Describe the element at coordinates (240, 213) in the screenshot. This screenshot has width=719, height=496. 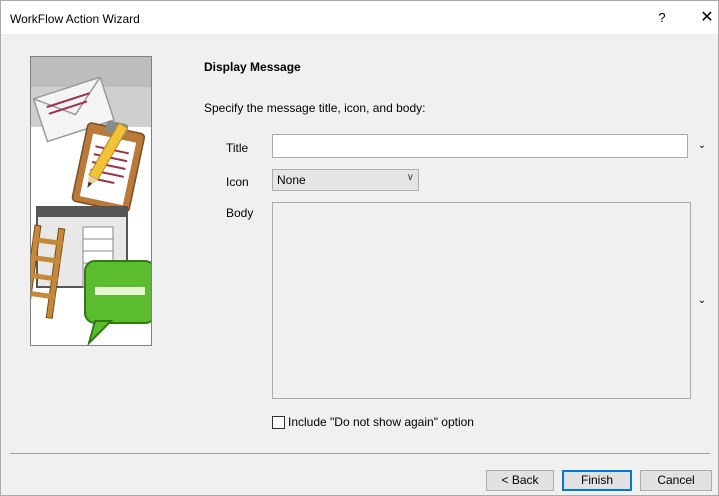
I see `body-label: Body` at that location.